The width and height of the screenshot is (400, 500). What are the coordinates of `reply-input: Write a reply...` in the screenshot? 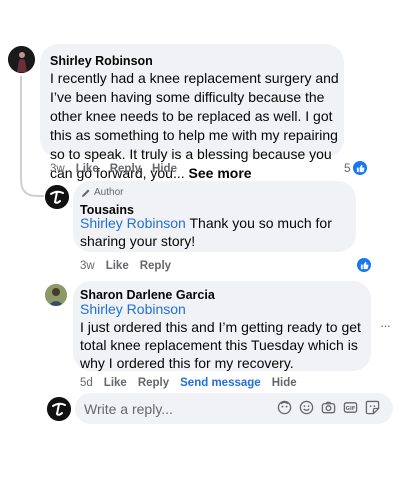 It's located at (128, 409).